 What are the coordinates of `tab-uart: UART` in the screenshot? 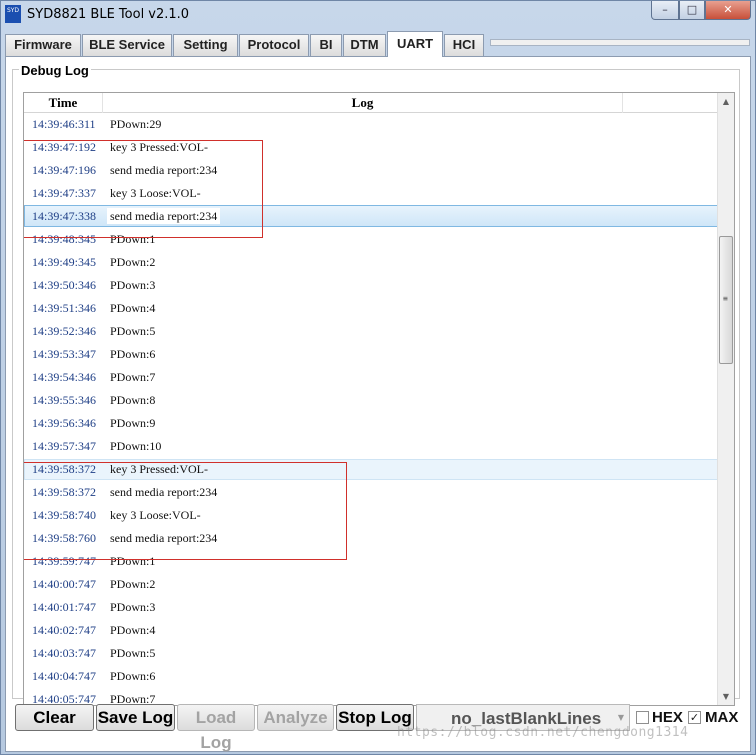 It's located at (415, 44).